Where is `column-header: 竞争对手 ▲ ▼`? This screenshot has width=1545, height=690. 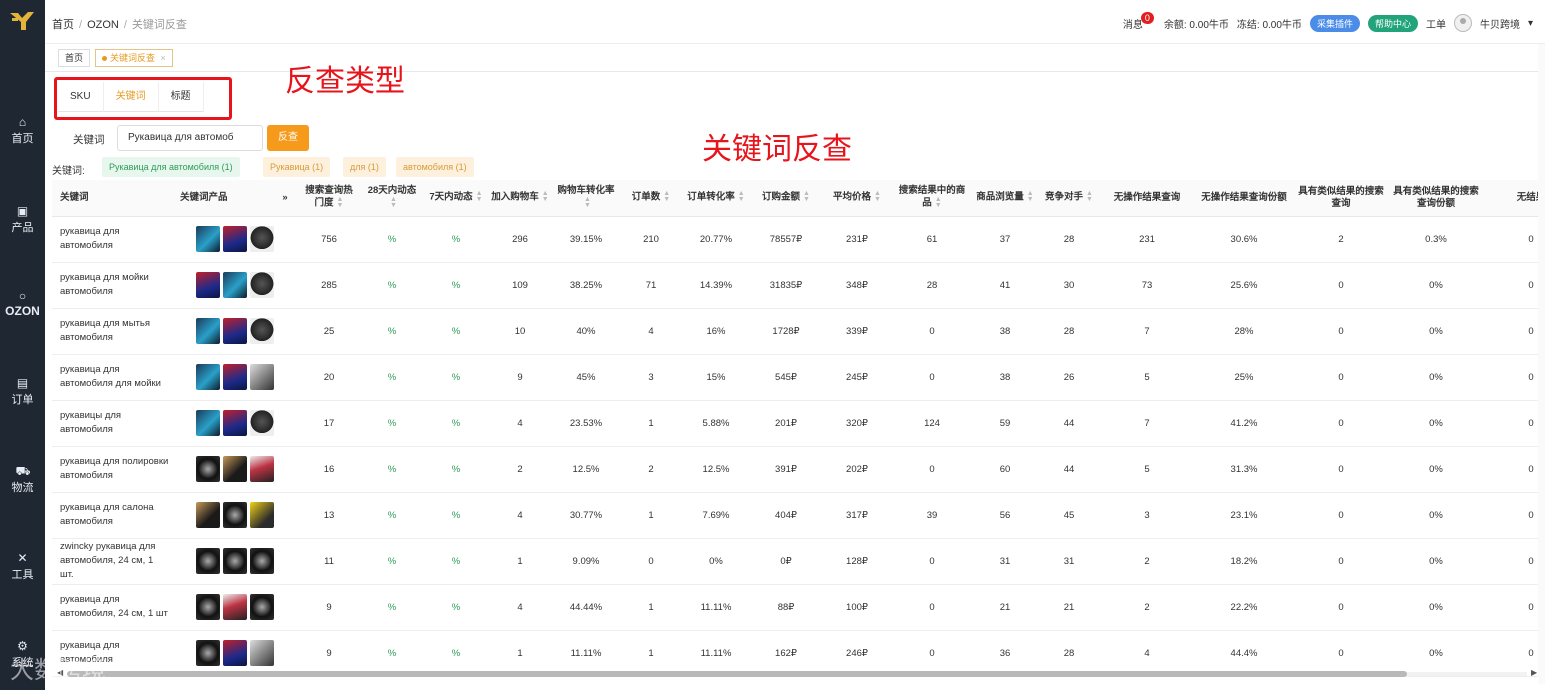
column-header: 竞争对手 ▲ ▼ is located at coordinates (1069, 198).